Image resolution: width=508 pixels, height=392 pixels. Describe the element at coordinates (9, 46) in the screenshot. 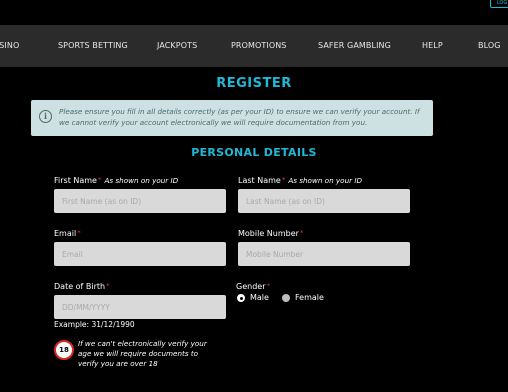

I see `nav-item-casino: CASINO` at that location.